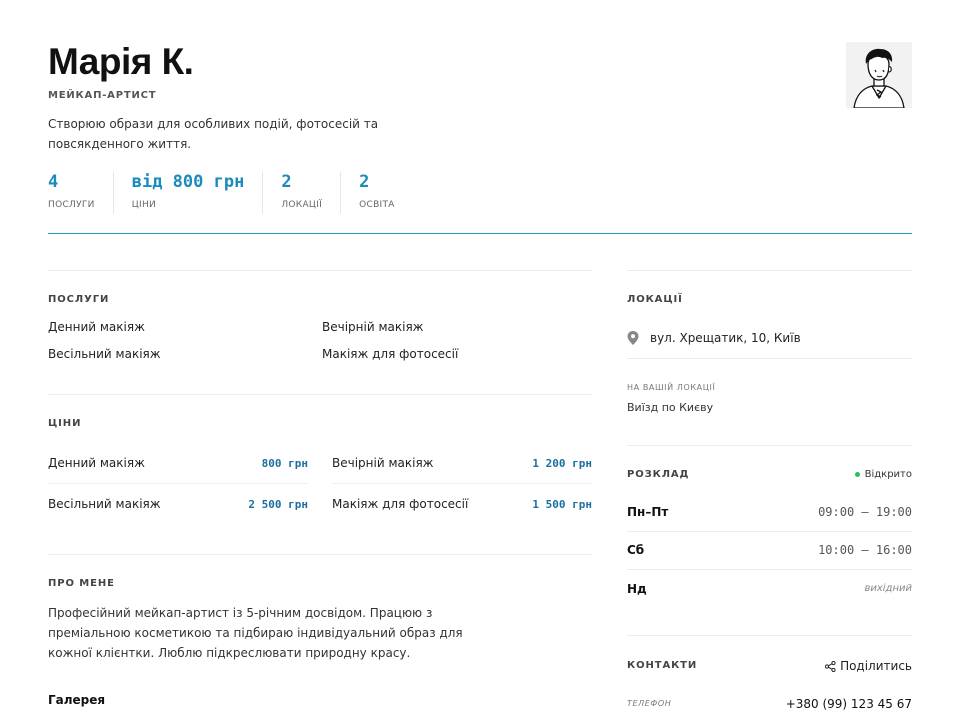 The height and width of the screenshot is (720, 960). Describe the element at coordinates (178, 476) in the screenshot. I see `price-row: Денний макіяж 800 грн` at that location.